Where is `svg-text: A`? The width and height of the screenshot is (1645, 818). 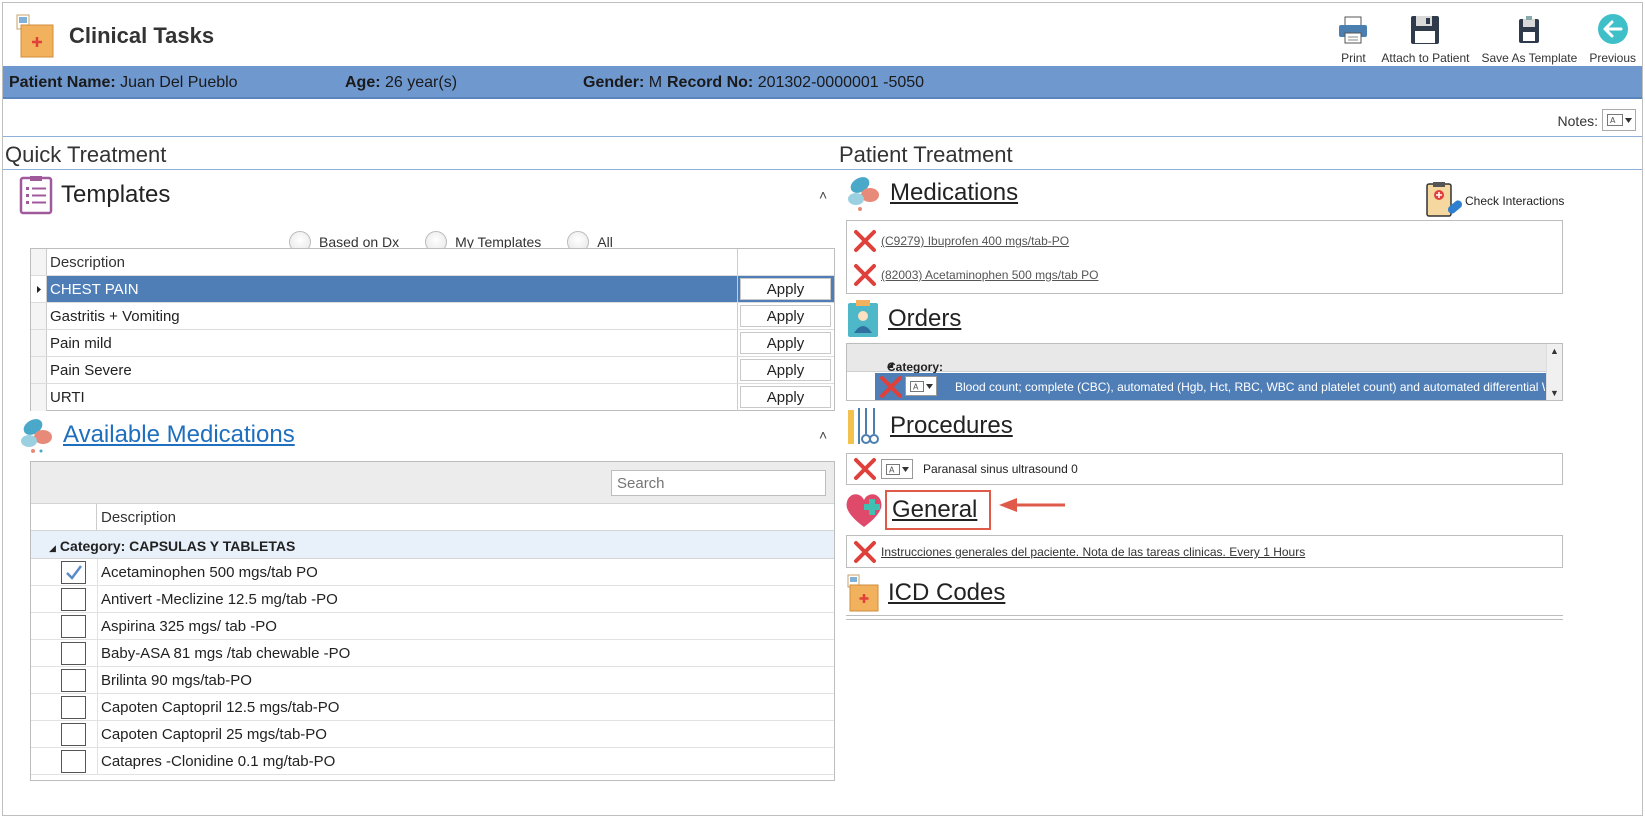 svg-text: A is located at coordinates (1613, 120).